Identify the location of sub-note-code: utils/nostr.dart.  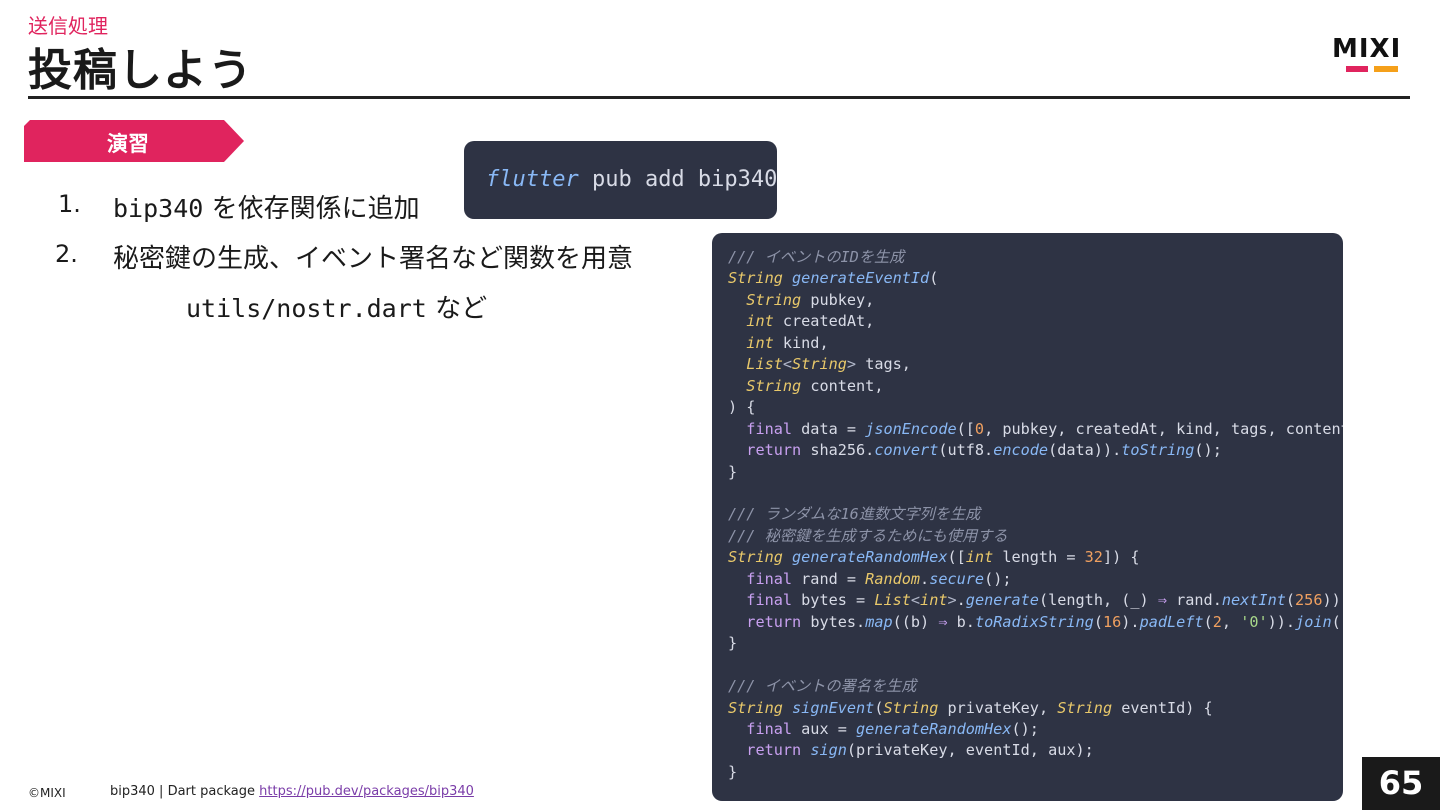
(306, 308).